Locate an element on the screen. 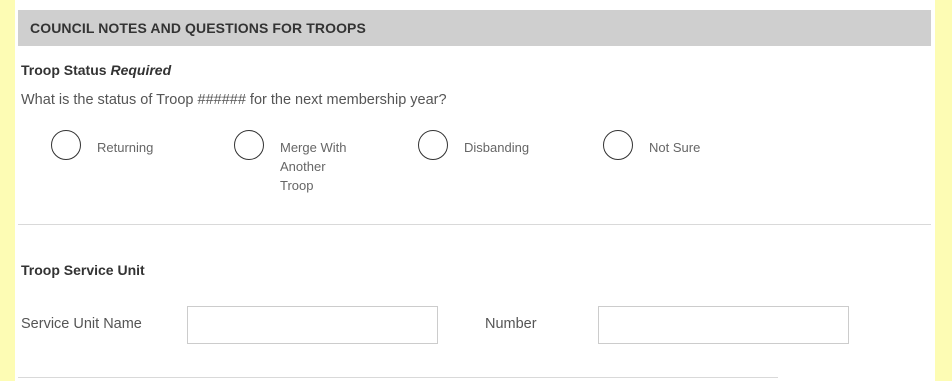 The width and height of the screenshot is (952, 381). radio-label-returning: Returning is located at coordinates (125, 147).